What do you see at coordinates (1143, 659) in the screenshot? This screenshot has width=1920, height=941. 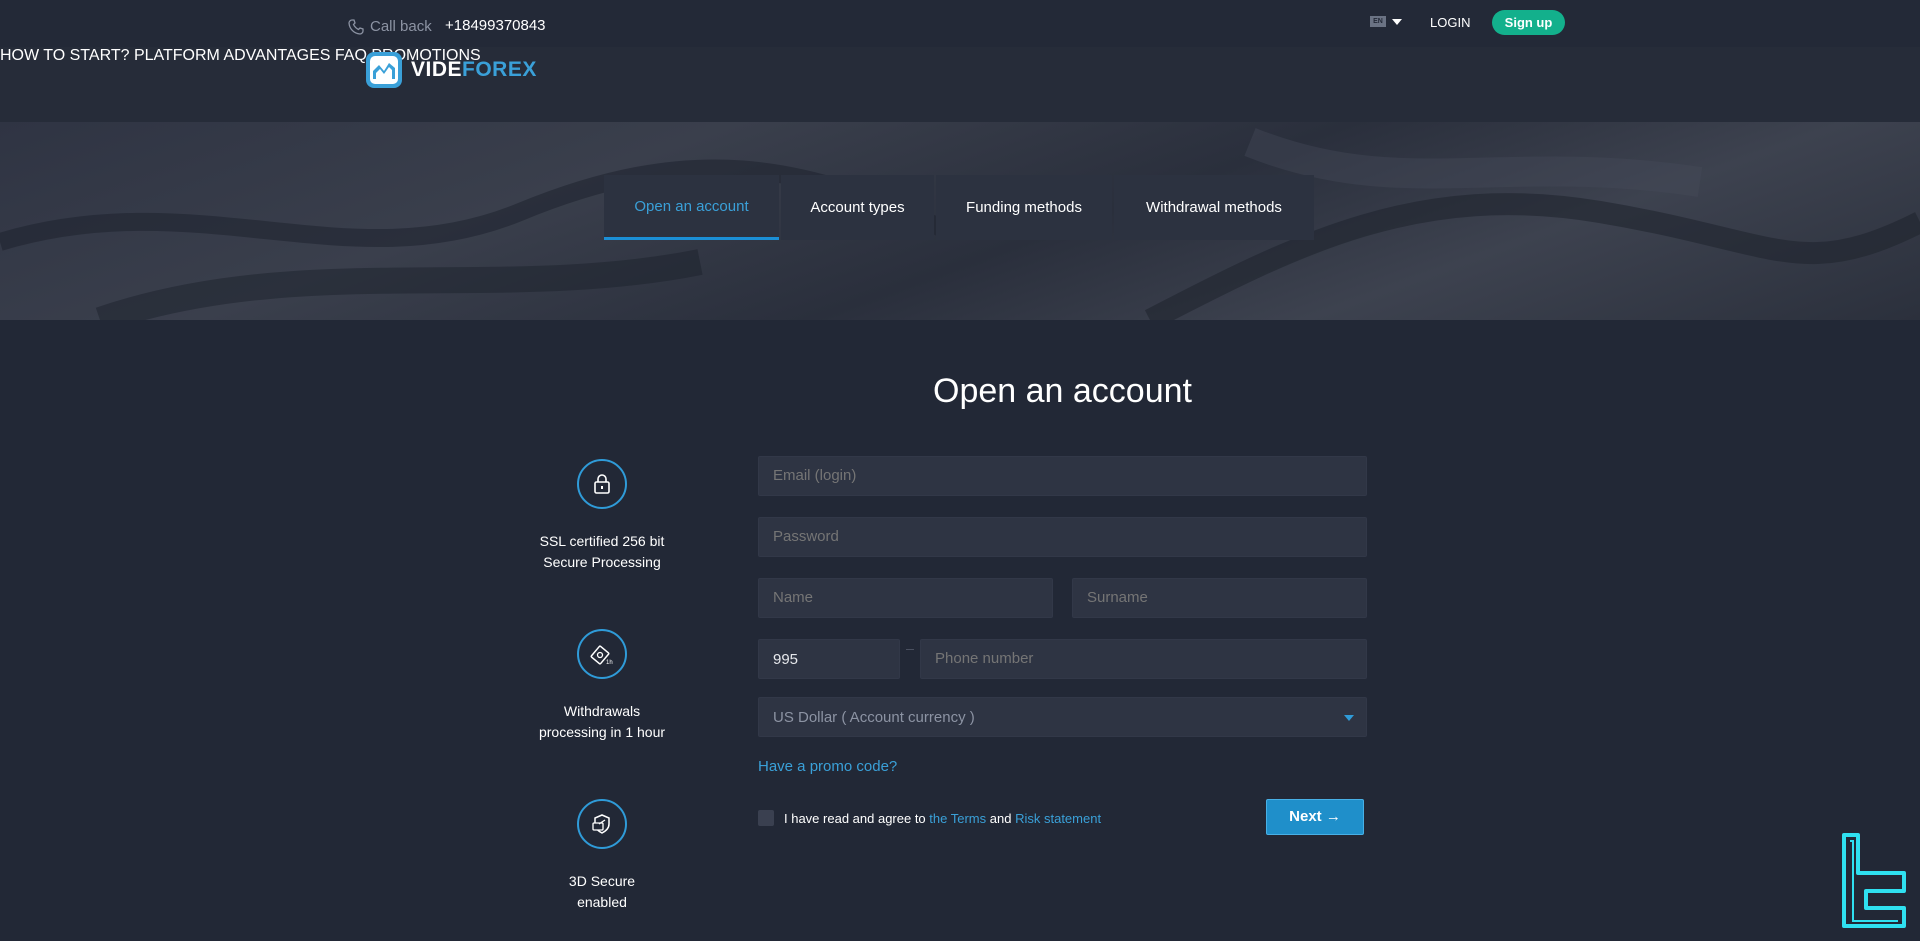 I see `phone-number-field` at bounding box center [1143, 659].